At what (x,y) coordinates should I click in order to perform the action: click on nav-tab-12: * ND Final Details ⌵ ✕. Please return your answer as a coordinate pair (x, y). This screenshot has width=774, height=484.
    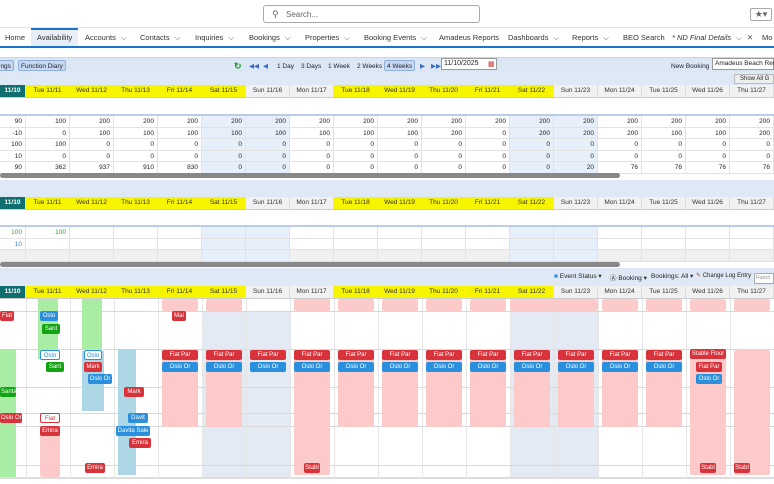
    Looking at the image, I should click on (712, 37).